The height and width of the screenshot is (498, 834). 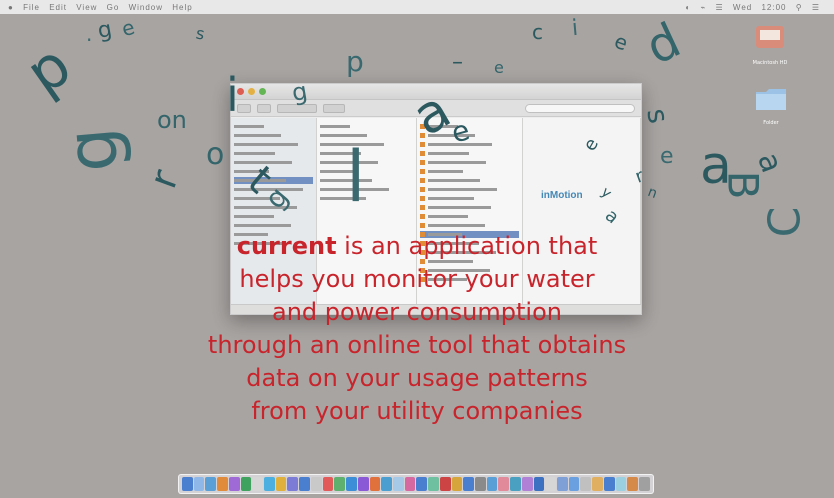 What do you see at coordinates (264, 108) in the screenshot?
I see `forward-button` at bounding box center [264, 108].